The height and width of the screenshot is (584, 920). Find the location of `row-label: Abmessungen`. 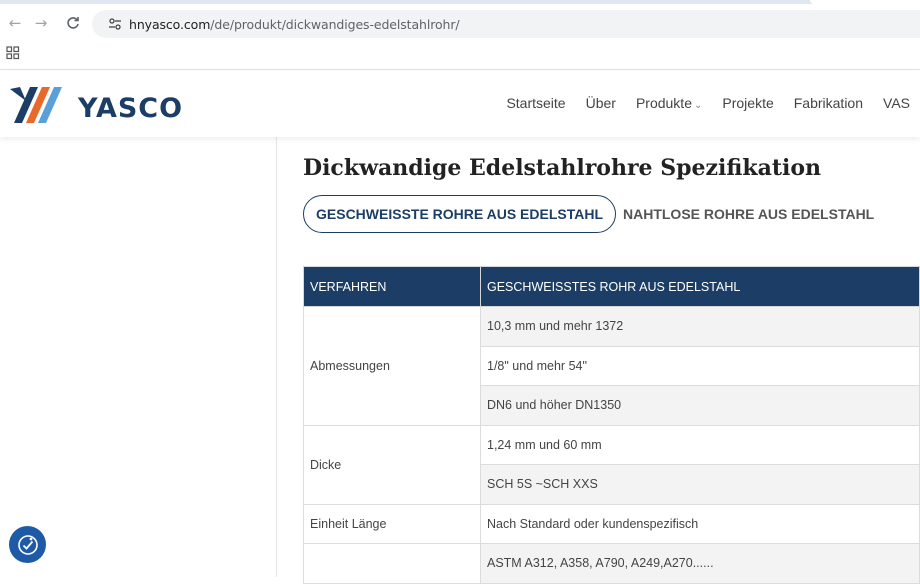

row-label: Abmessungen is located at coordinates (392, 366).